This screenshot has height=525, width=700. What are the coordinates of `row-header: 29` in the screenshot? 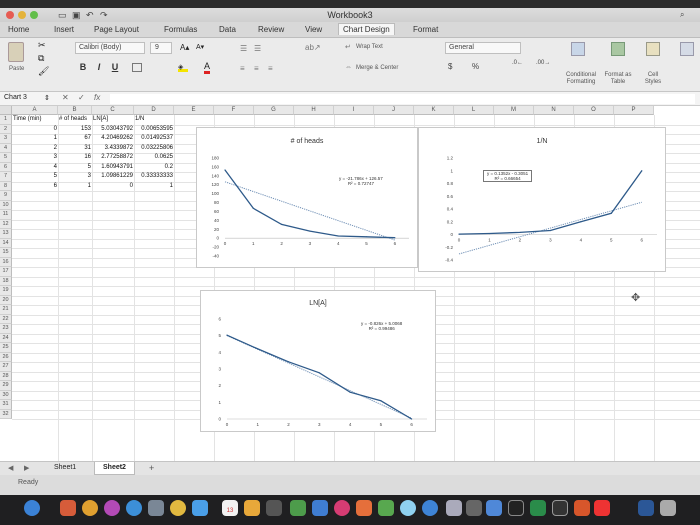 It's located at (6, 386).